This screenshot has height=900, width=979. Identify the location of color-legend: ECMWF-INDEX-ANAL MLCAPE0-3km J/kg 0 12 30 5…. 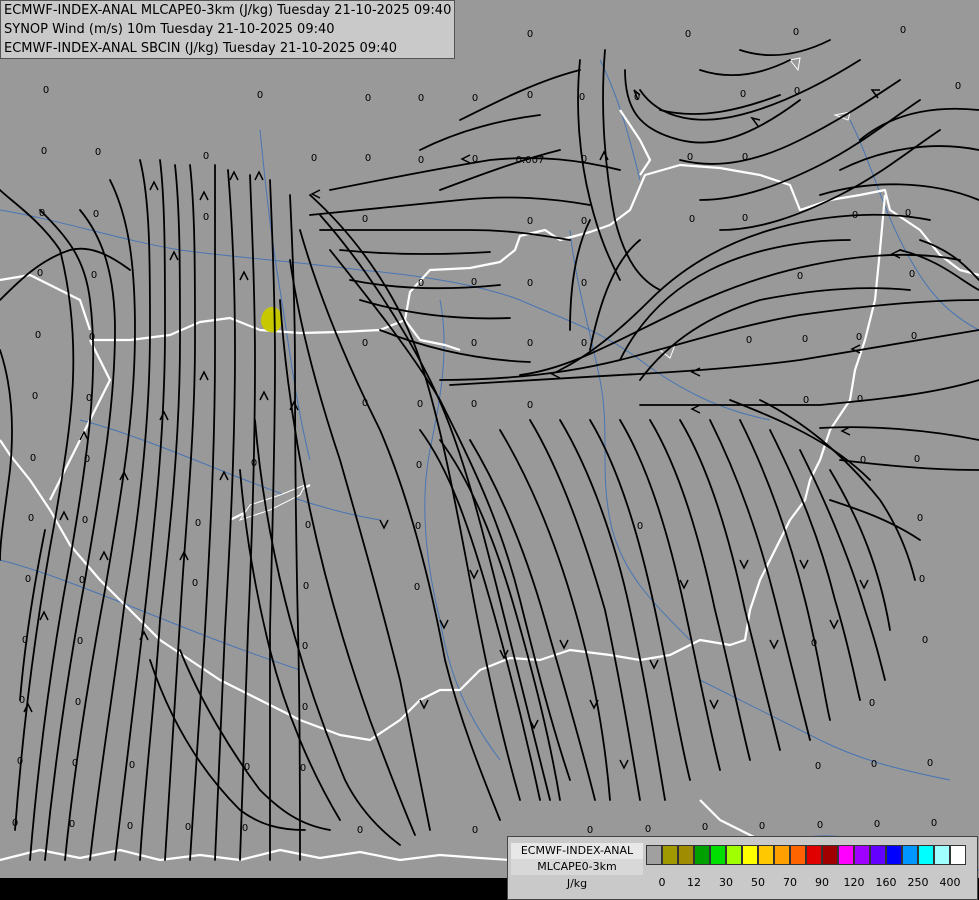
(742, 868).